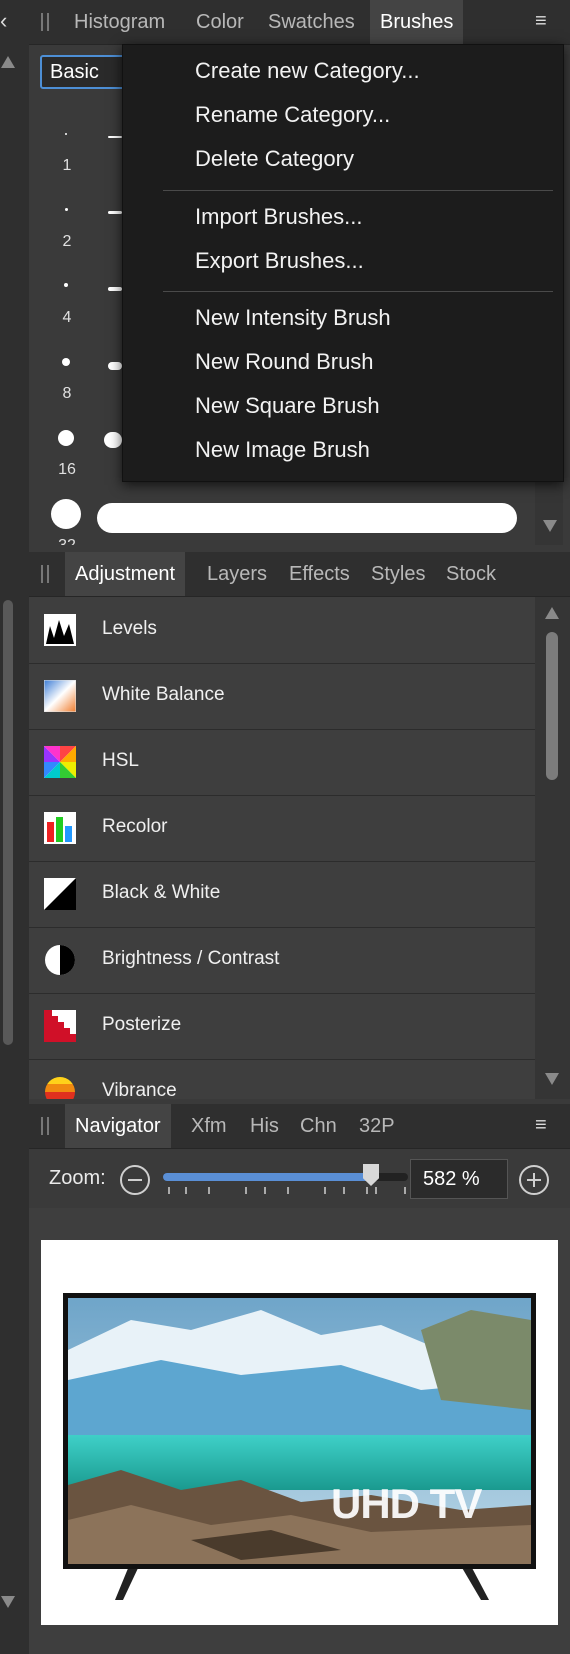  Describe the element at coordinates (139, 1089) in the screenshot. I see `adjustment-label: Vibrance` at that location.